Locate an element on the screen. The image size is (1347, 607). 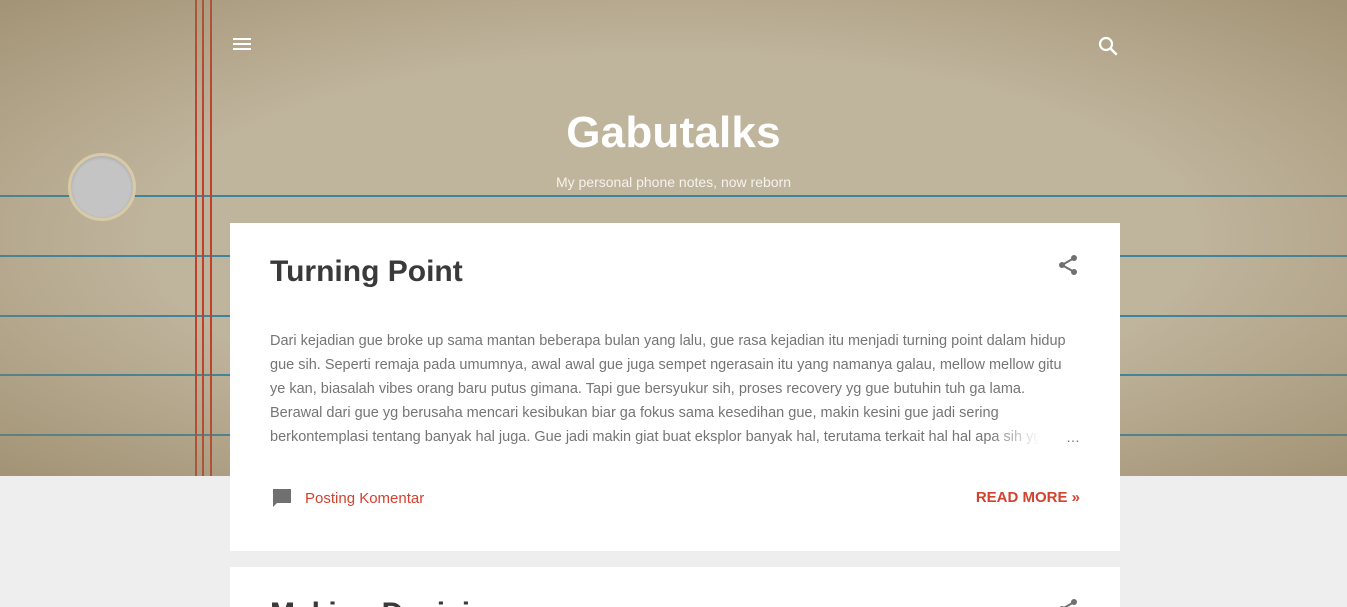
comment-label: Posting Komentar is located at coordinates (365, 498).